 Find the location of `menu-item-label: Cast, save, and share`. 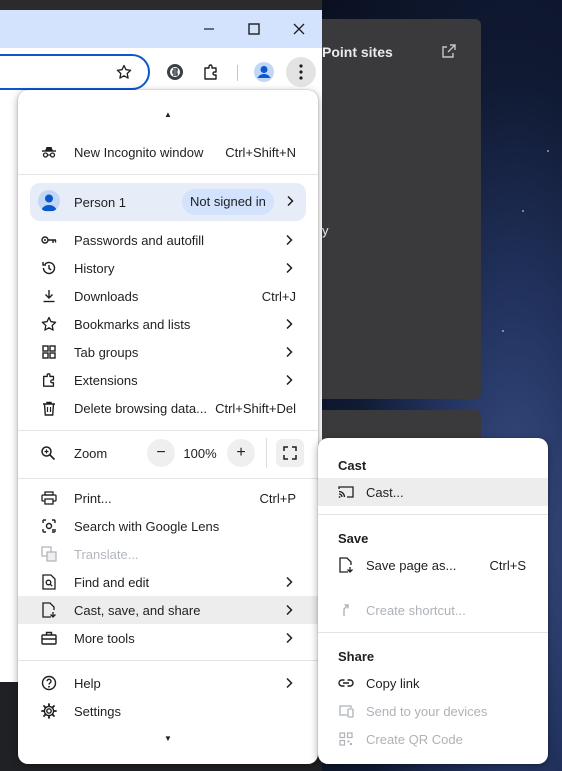

menu-item-label: Cast, save, and share is located at coordinates (137, 610).